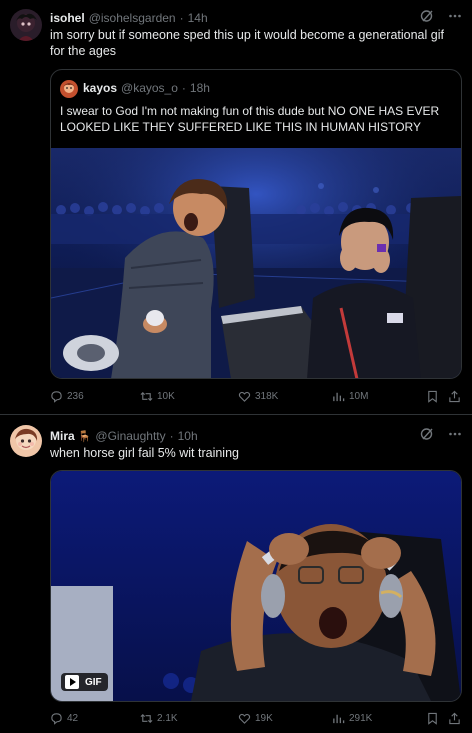 The width and height of the screenshot is (472, 733). Describe the element at coordinates (188, 436) in the screenshot. I see `timestamp: 10h` at that location.